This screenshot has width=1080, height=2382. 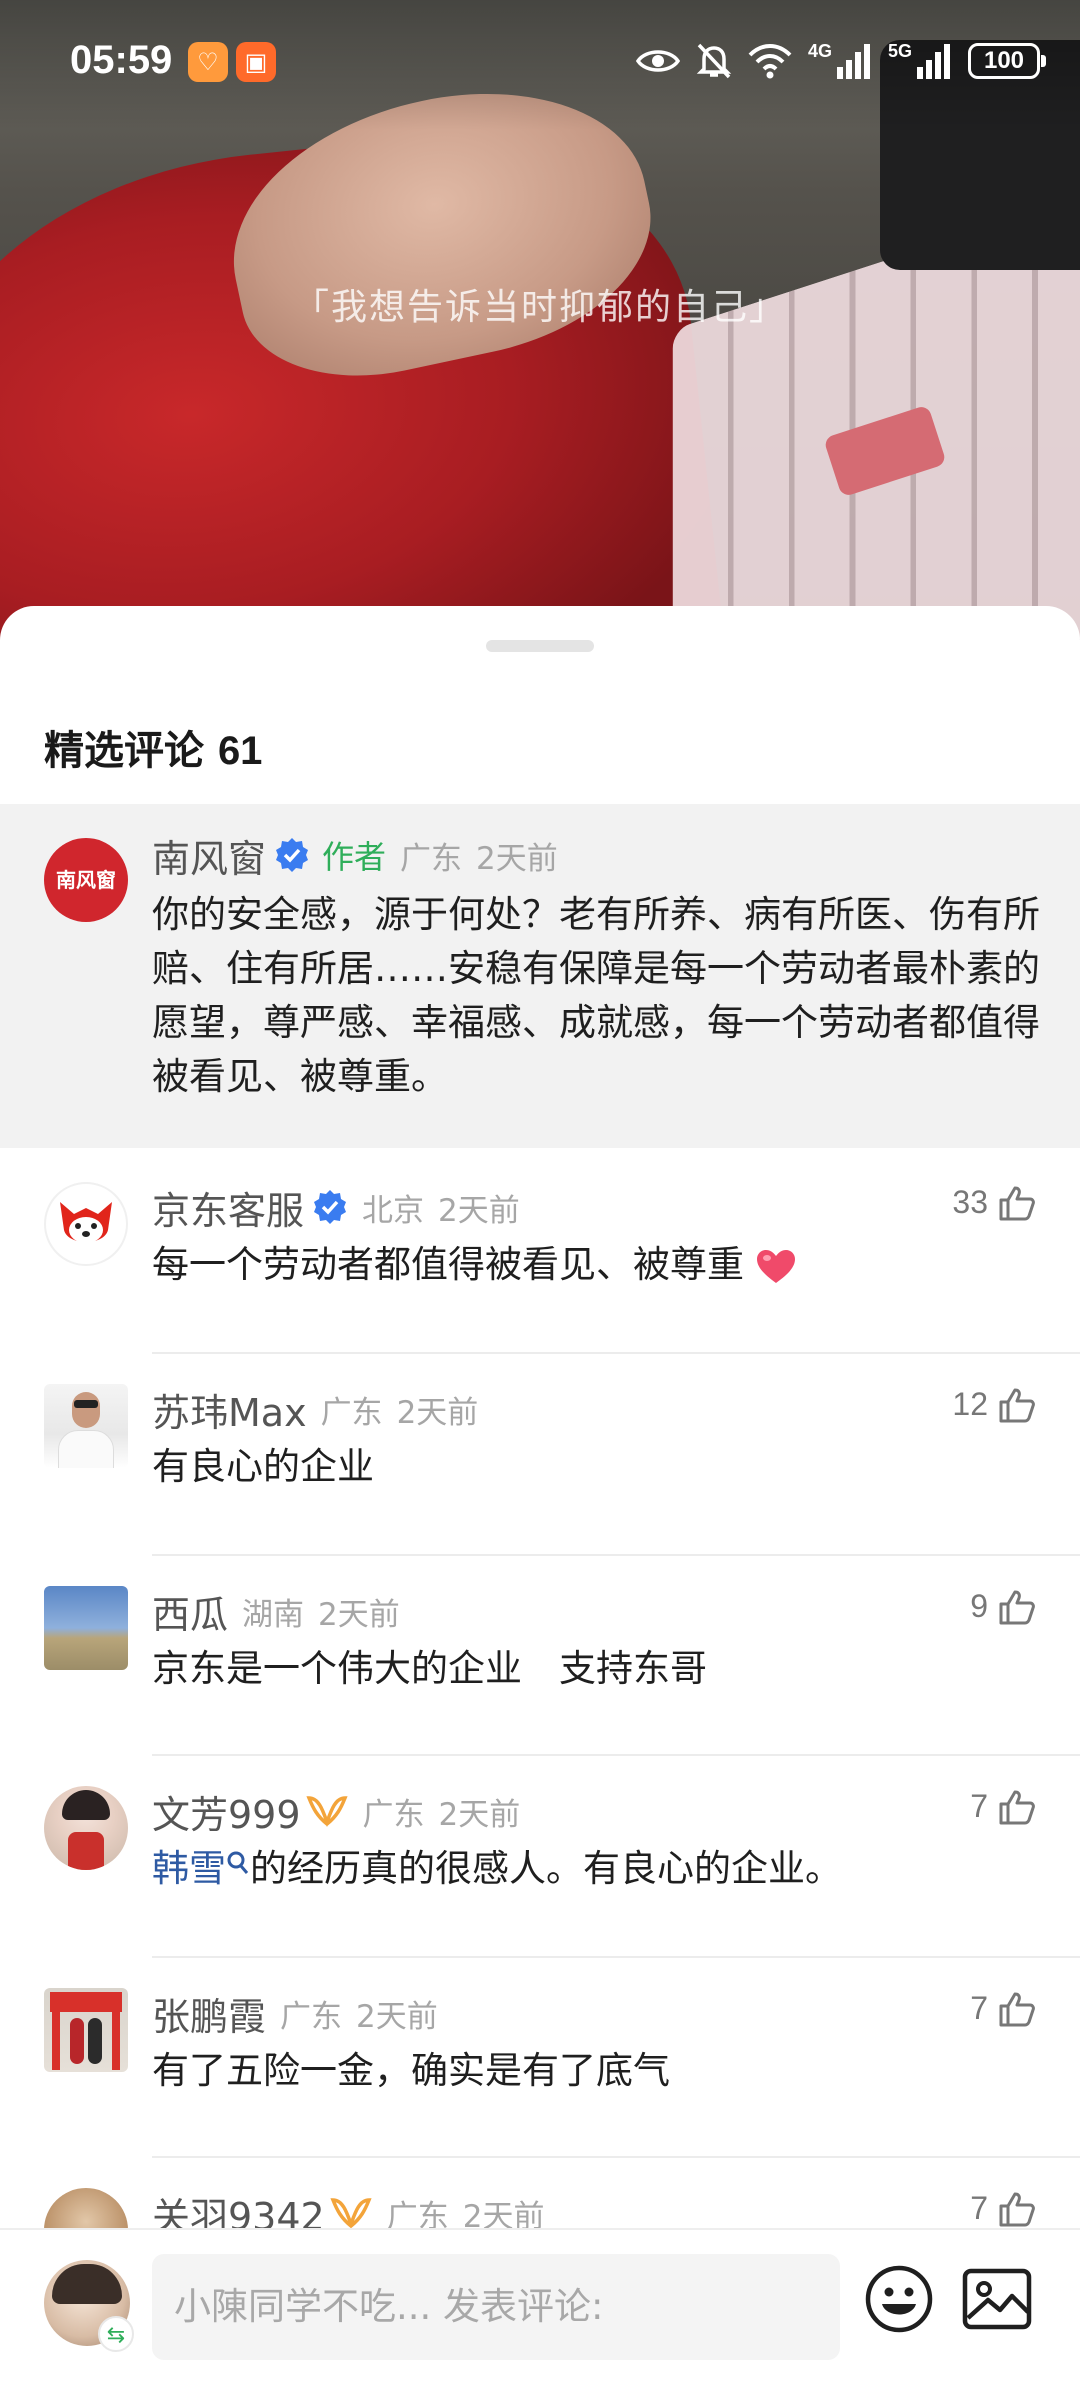 I want to click on commenter-name: 苏玮Max, so click(x=229, y=1409).